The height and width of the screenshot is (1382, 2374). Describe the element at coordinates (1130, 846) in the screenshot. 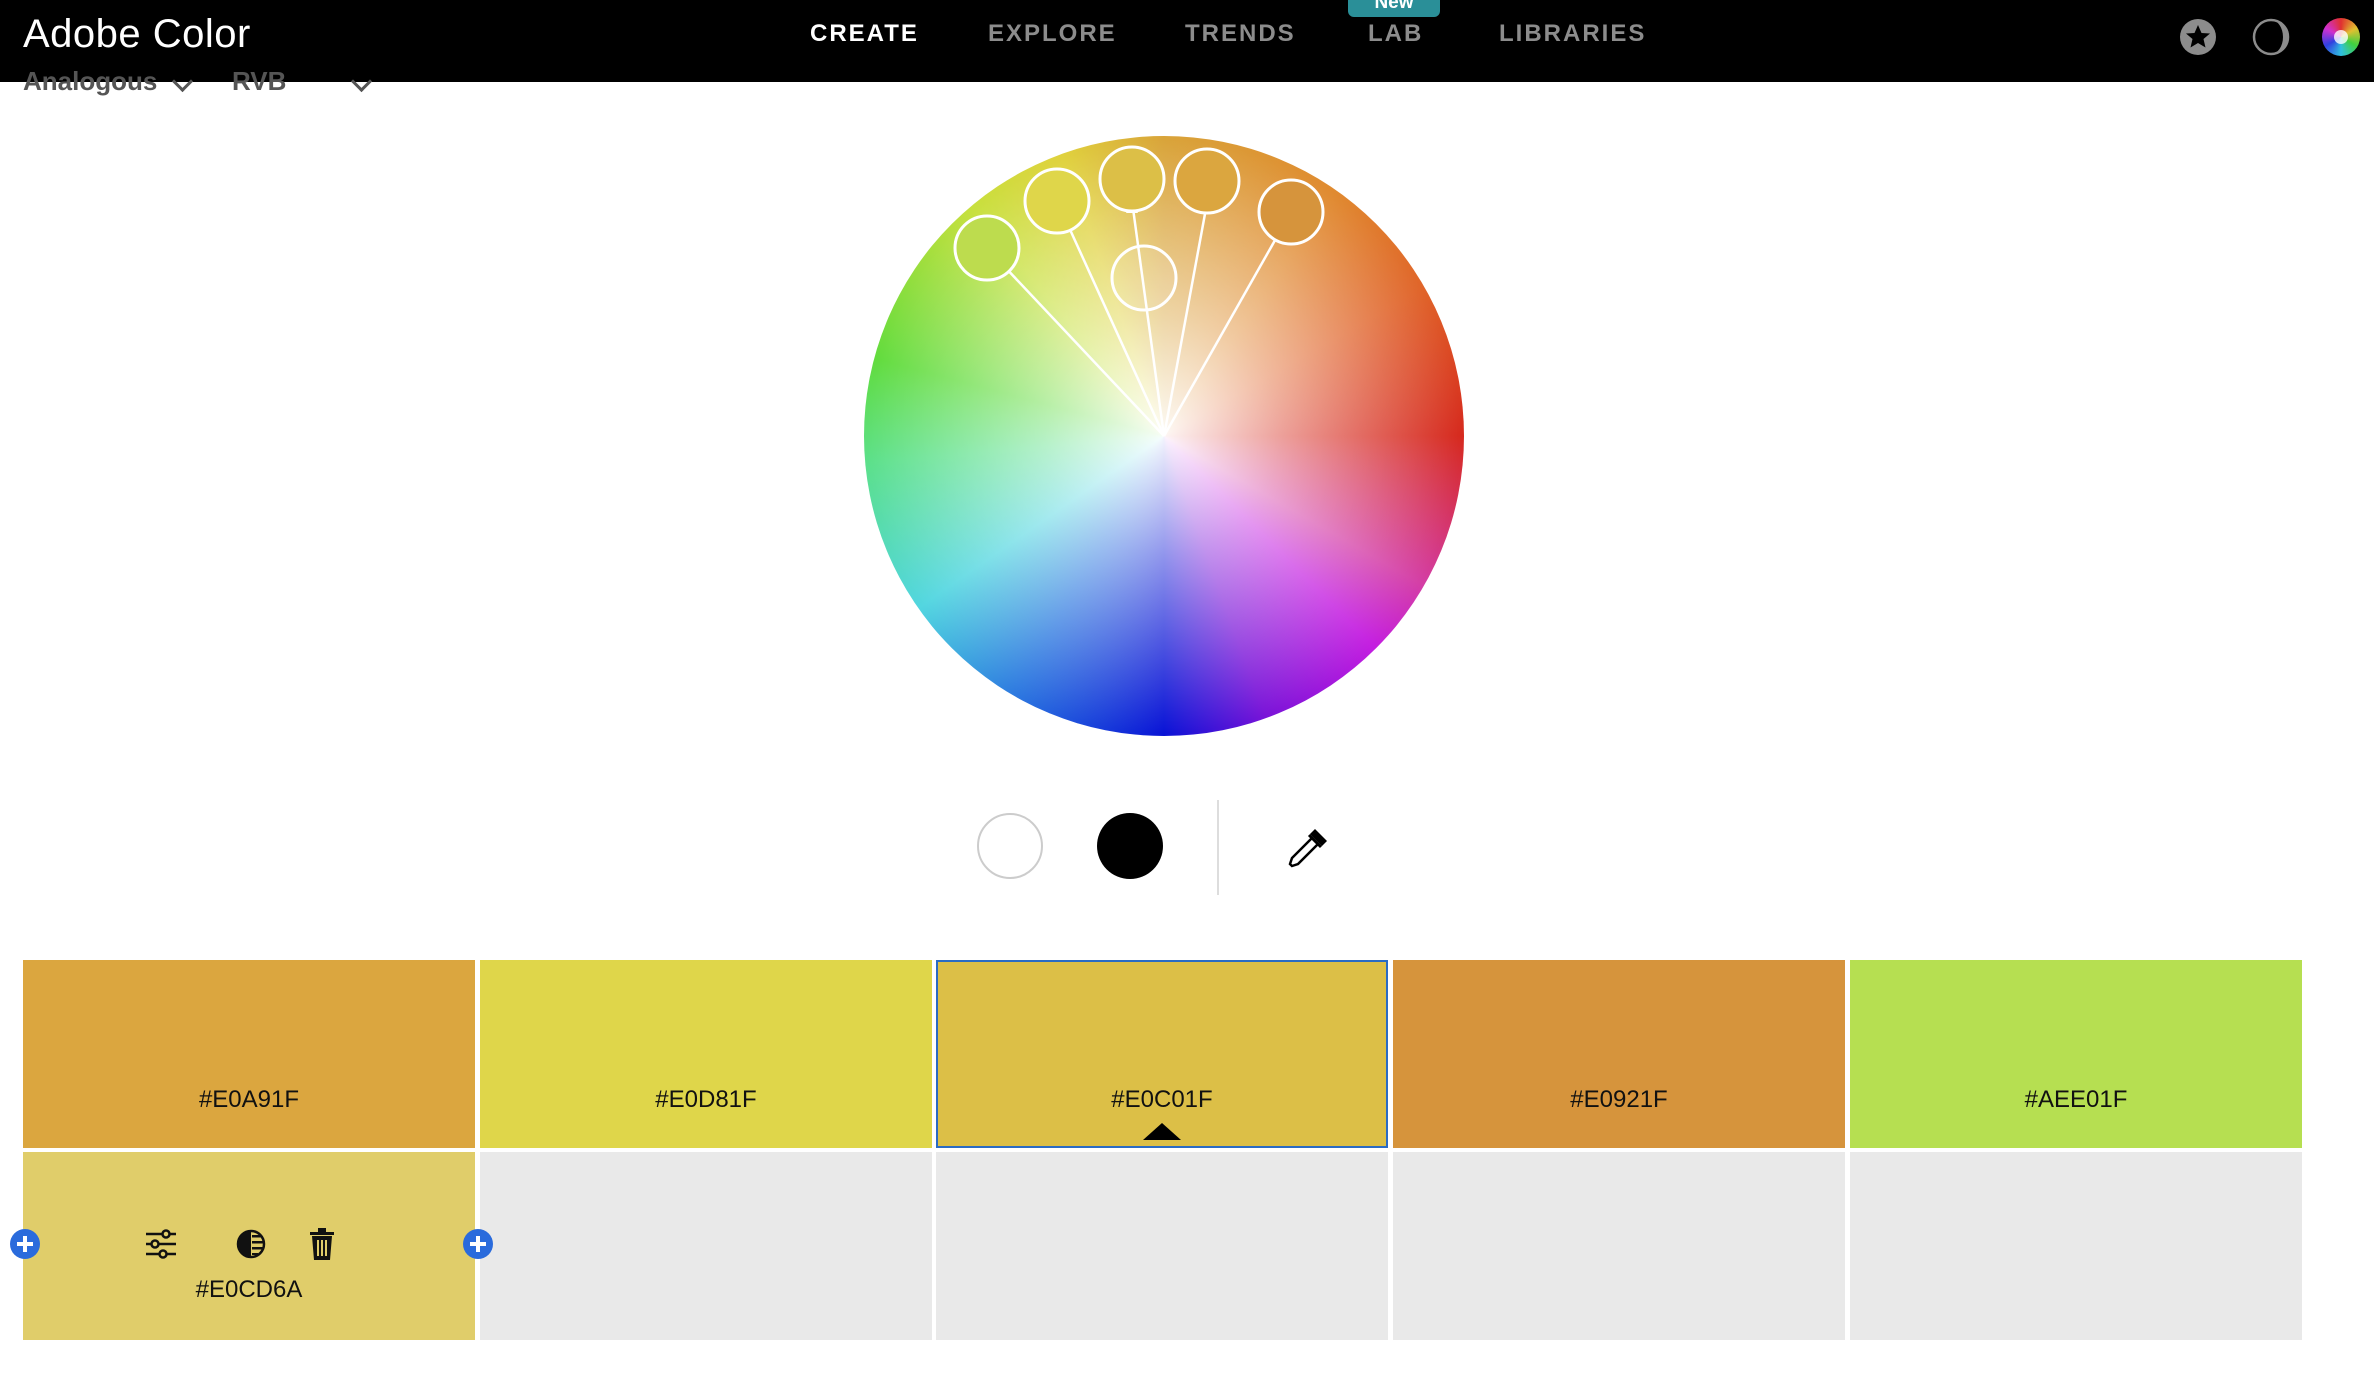

I see `black-swatch-icon` at that location.